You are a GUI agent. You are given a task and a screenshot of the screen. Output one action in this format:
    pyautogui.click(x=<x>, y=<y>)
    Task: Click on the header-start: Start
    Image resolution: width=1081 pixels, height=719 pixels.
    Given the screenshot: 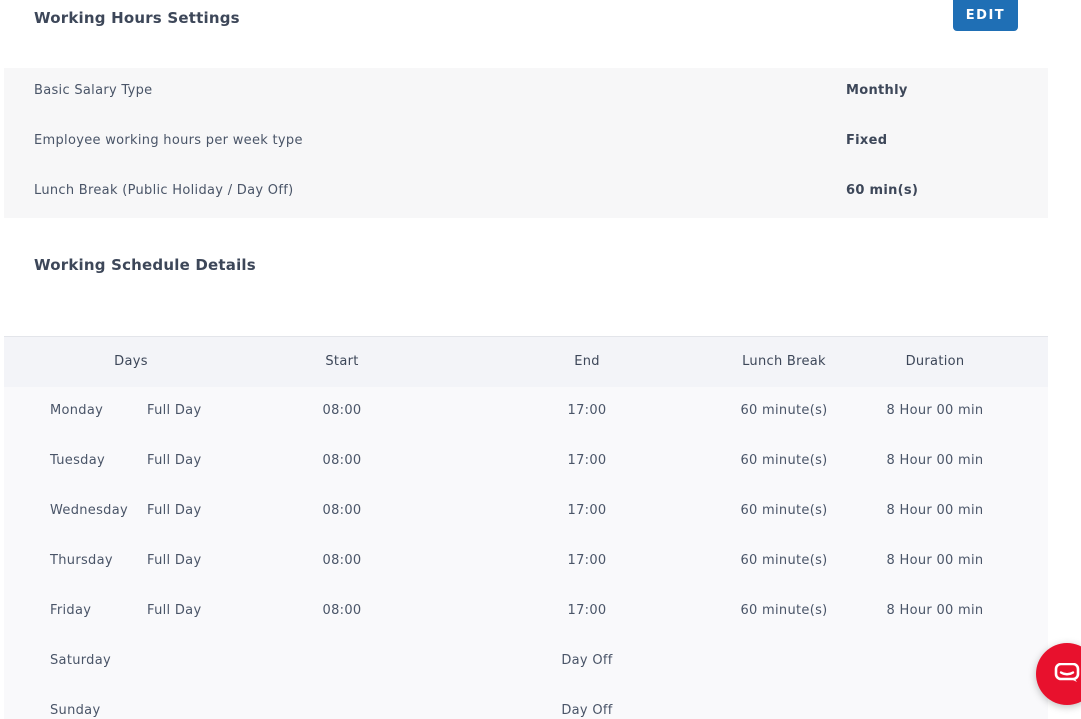 What is the action you would take?
    pyautogui.click(x=342, y=361)
    